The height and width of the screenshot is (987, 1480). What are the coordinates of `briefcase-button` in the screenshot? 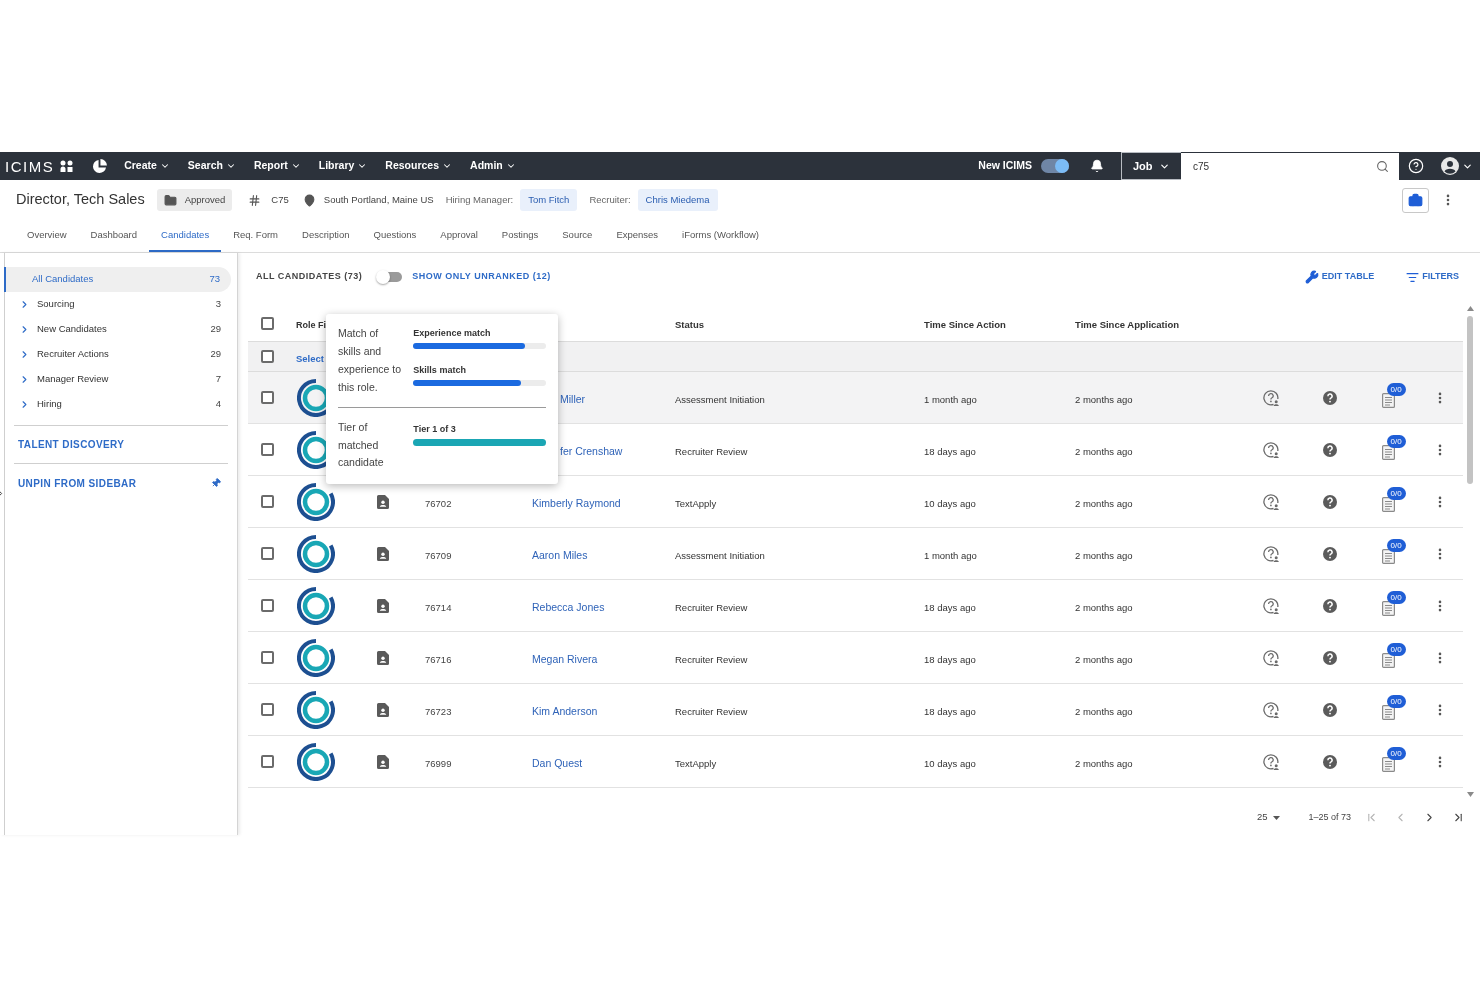 It's located at (1415, 200).